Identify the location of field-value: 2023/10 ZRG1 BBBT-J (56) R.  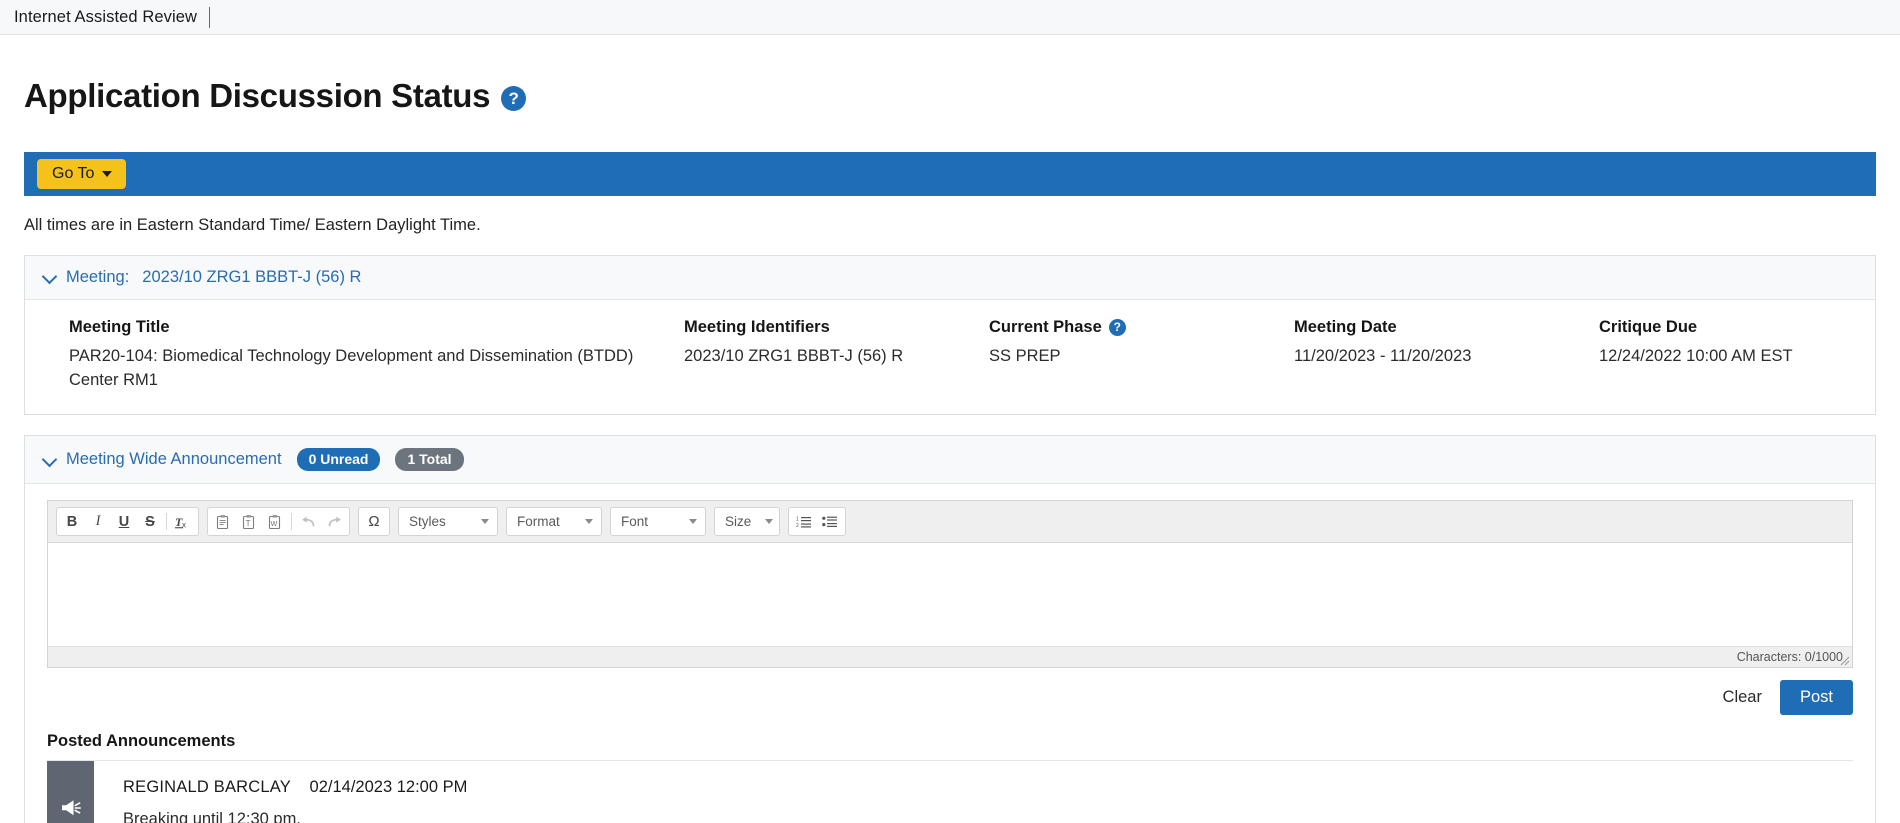
(794, 355).